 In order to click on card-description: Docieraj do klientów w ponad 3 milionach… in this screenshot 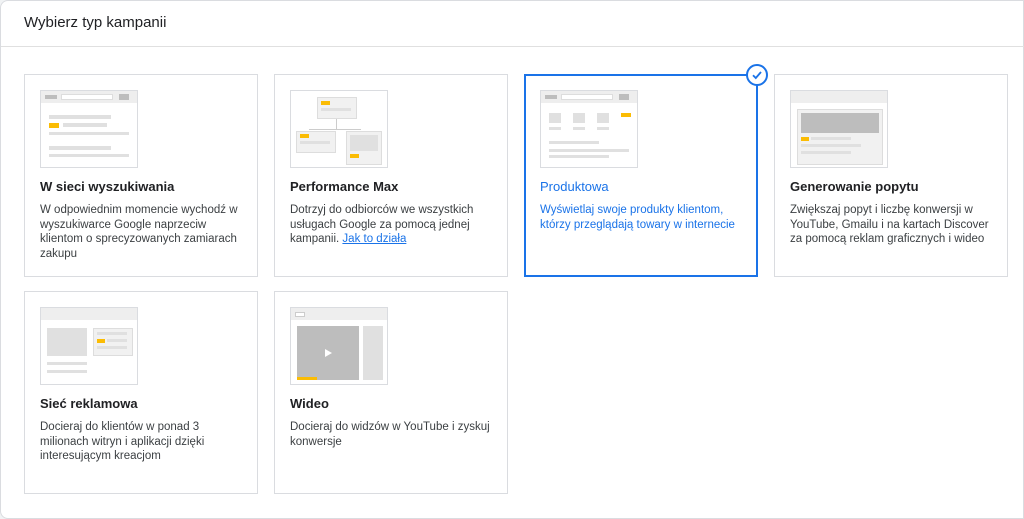, I will do `click(122, 441)`.